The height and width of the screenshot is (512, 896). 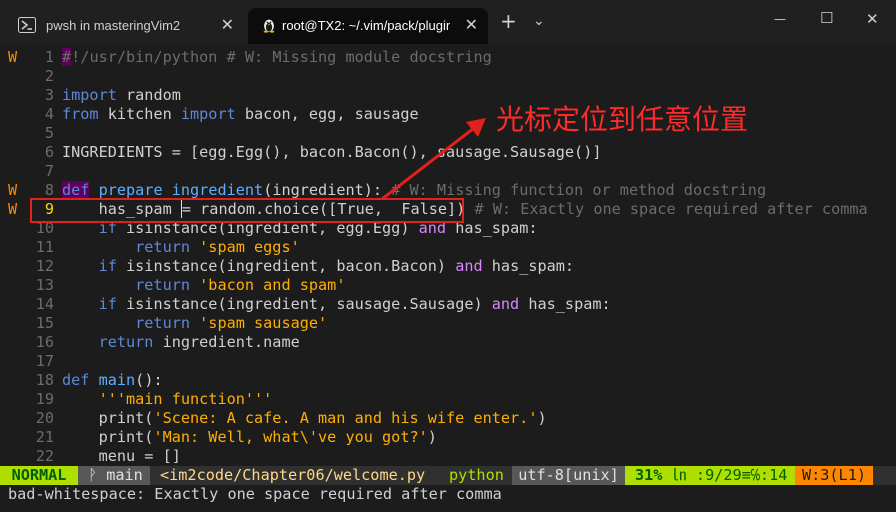 I want to click on minimize-button: —, so click(x=780, y=19).